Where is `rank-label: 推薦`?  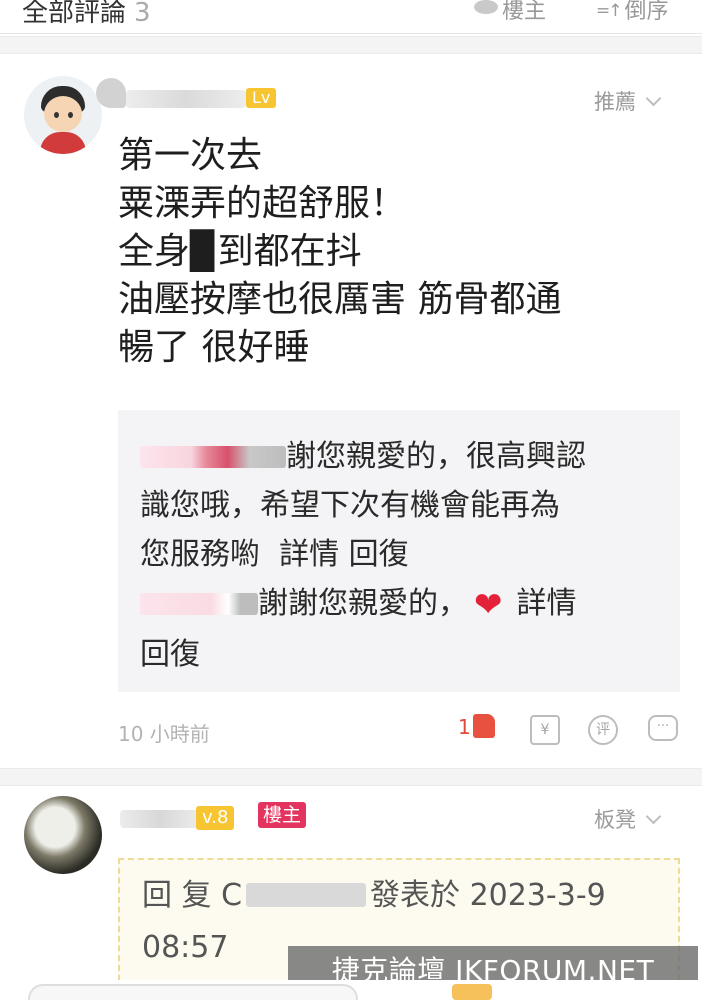 rank-label: 推薦 is located at coordinates (615, 102).